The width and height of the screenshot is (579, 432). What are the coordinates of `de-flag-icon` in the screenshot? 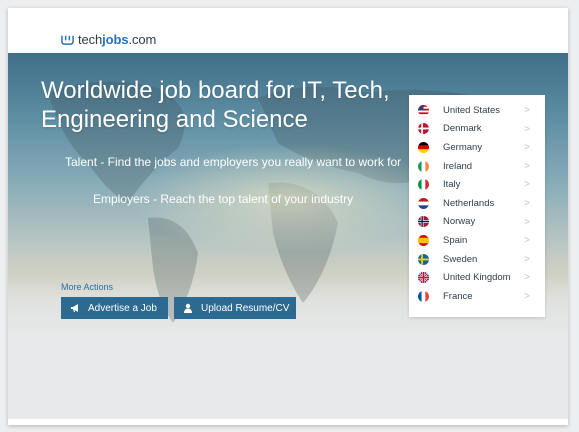 It's located at (423, 147).